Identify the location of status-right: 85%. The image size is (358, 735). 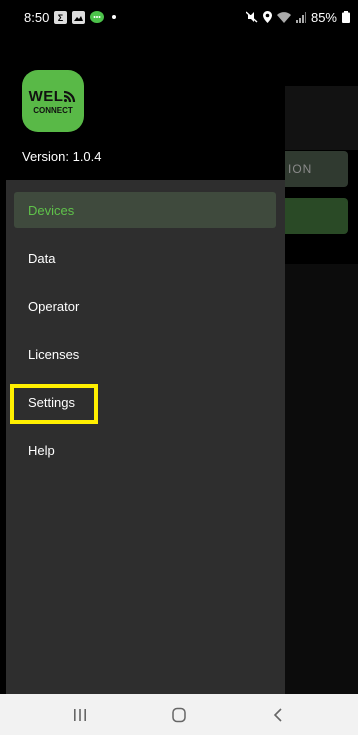
(297, 17).